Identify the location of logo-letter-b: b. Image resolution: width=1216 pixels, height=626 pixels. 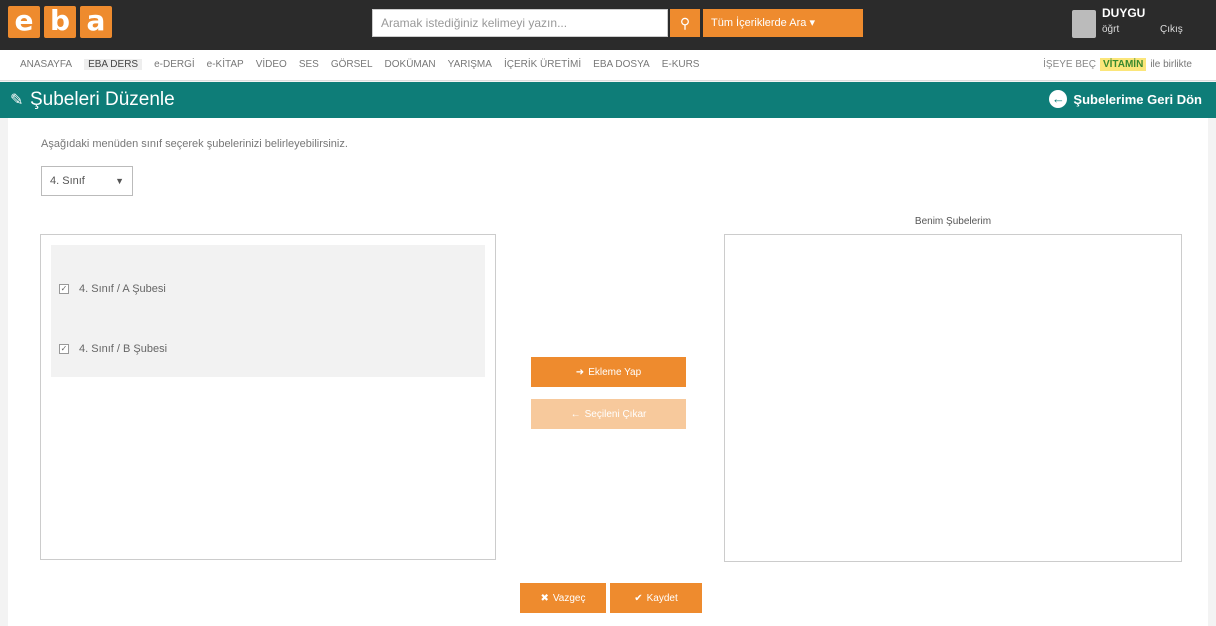
(60, 22).